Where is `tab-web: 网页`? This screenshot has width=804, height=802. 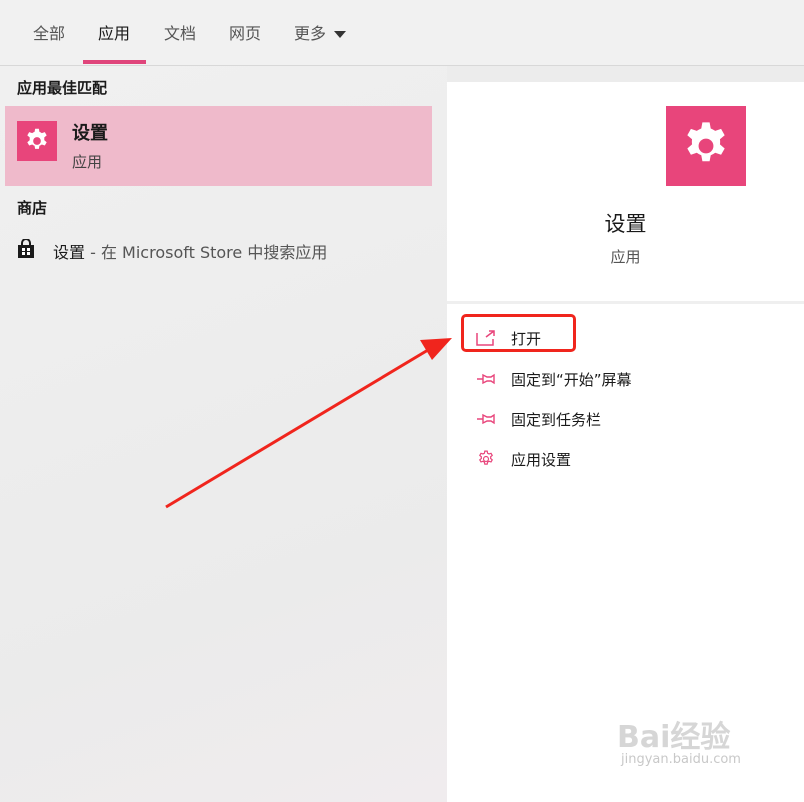 tab-web: 网页 is located at coordinates (245, 33).